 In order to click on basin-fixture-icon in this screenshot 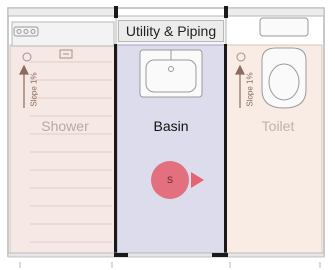, I will do `click(171, 73)`.